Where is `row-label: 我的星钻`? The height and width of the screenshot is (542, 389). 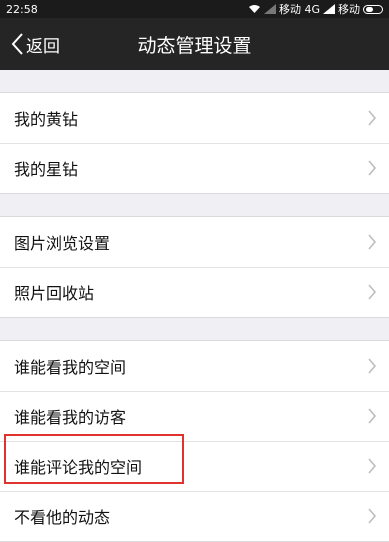
row-label: 我的星钻 is located at coordinates (46, 169).